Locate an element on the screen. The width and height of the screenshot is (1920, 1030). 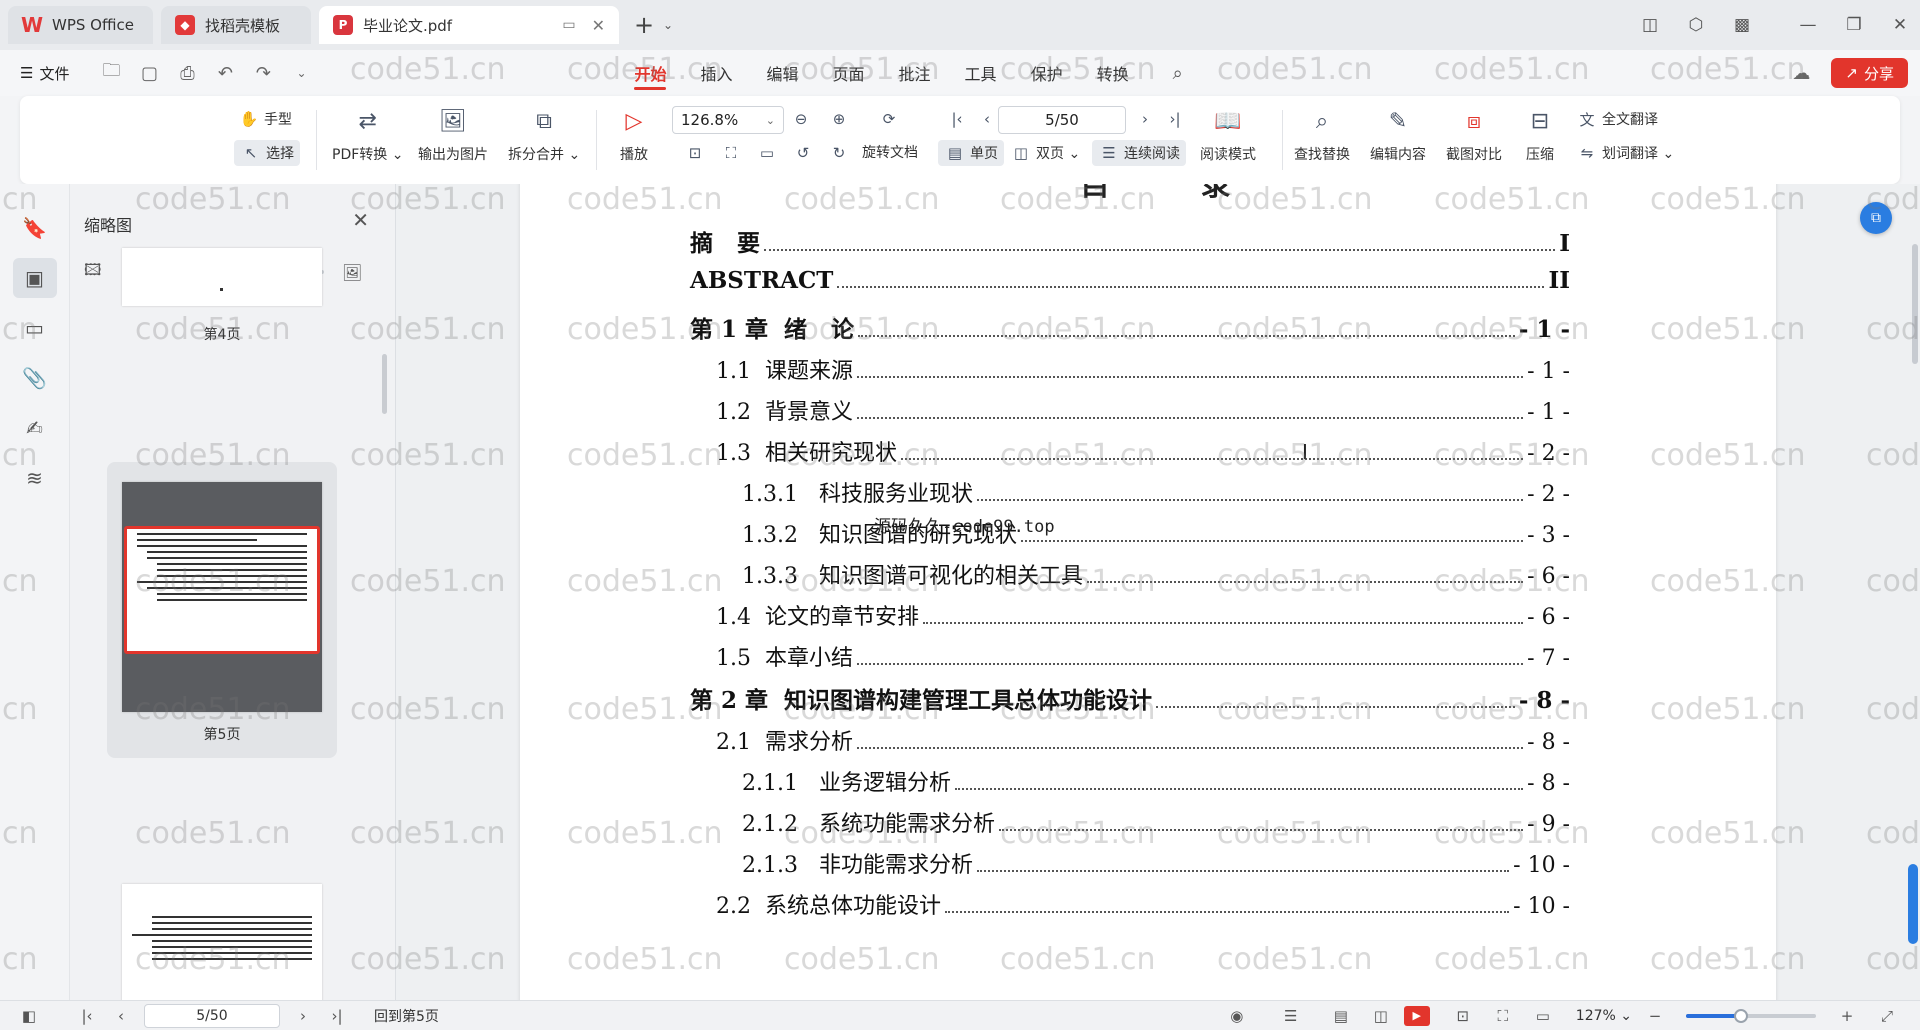
toc-entry: 摘 要I is located at coordinates (1130, 245).